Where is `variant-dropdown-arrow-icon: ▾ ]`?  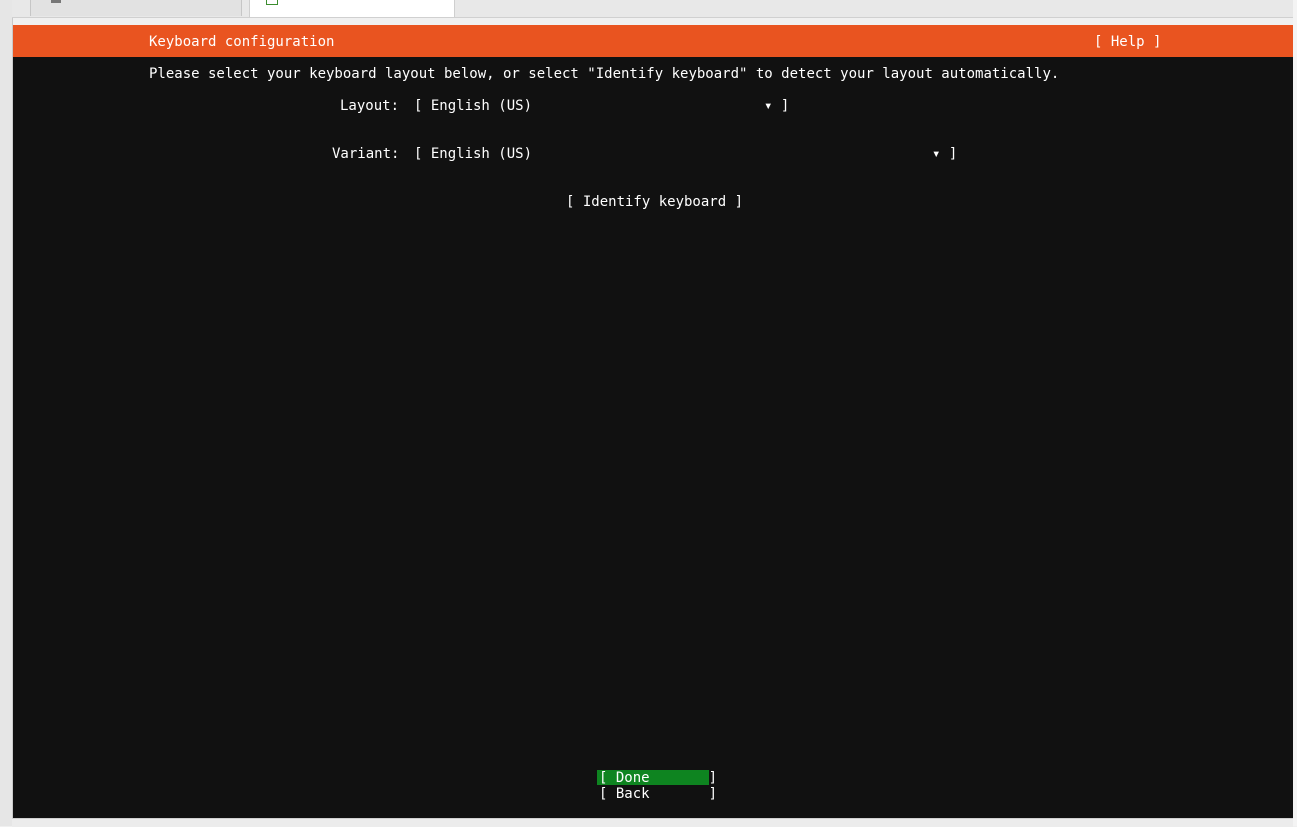
variant-dropdown-arrow-icon: ▾ ] is located at coordinates (944, 154).